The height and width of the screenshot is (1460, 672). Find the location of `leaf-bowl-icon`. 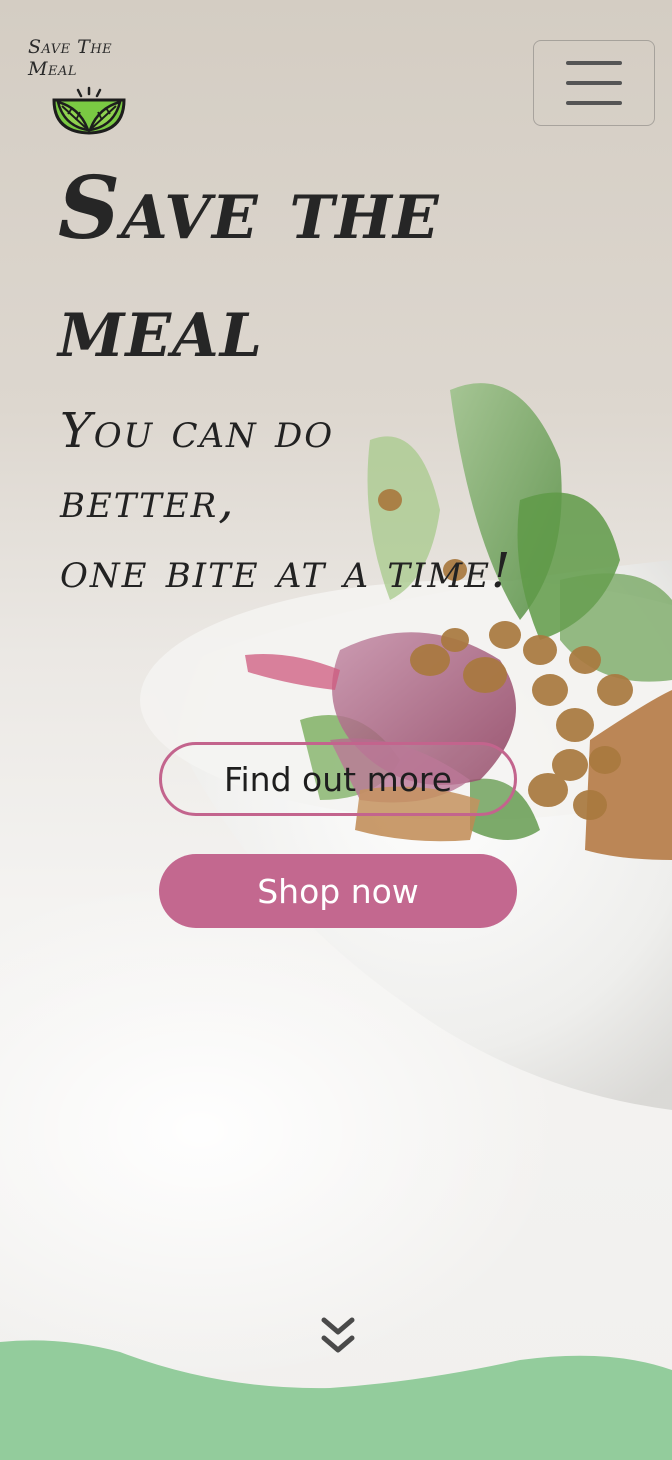

leaf-bowl-icon is located at coordinates (89, 110).